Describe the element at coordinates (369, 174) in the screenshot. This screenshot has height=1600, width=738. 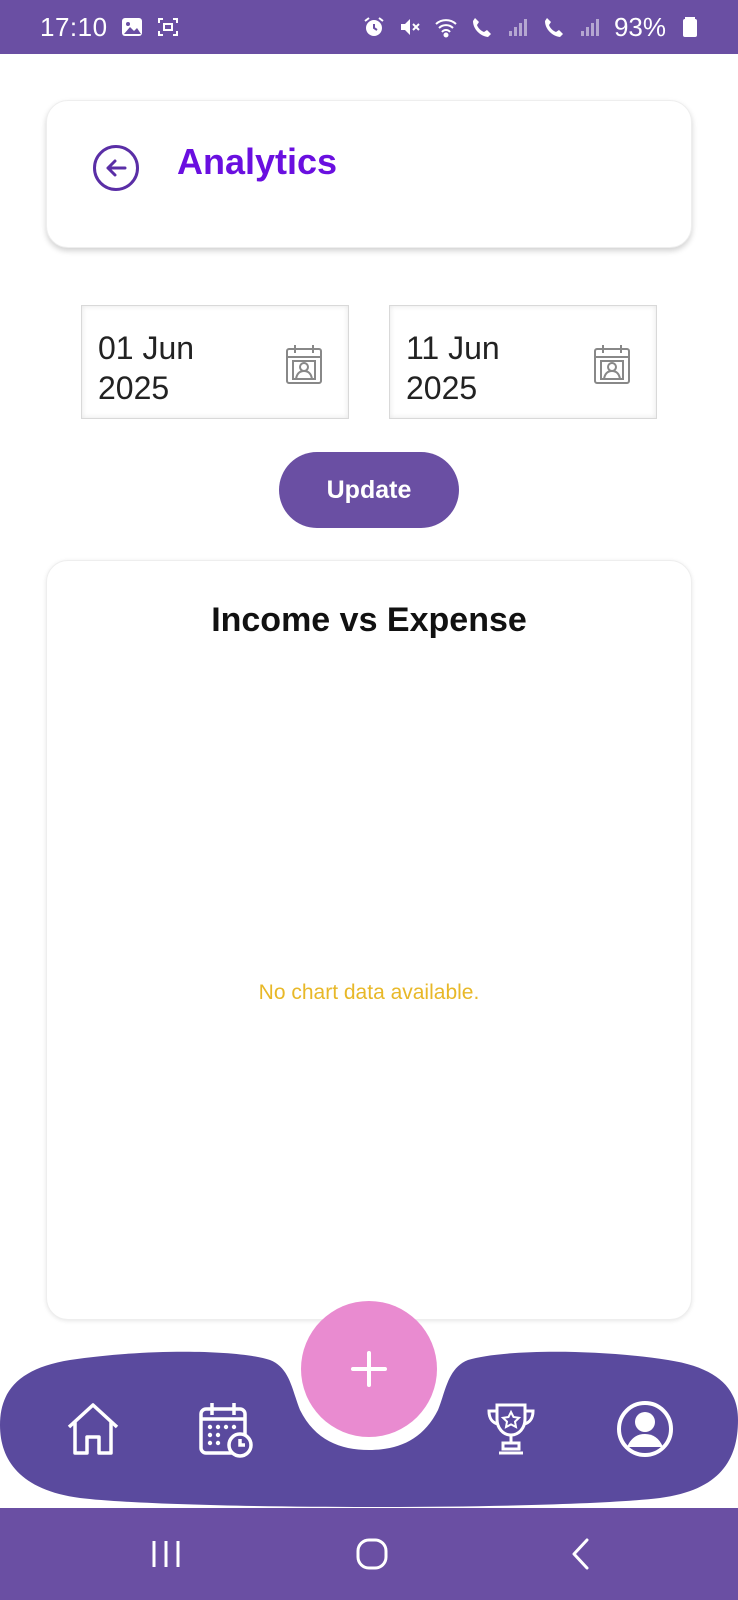
I see `header-card: Analytics` at that location.